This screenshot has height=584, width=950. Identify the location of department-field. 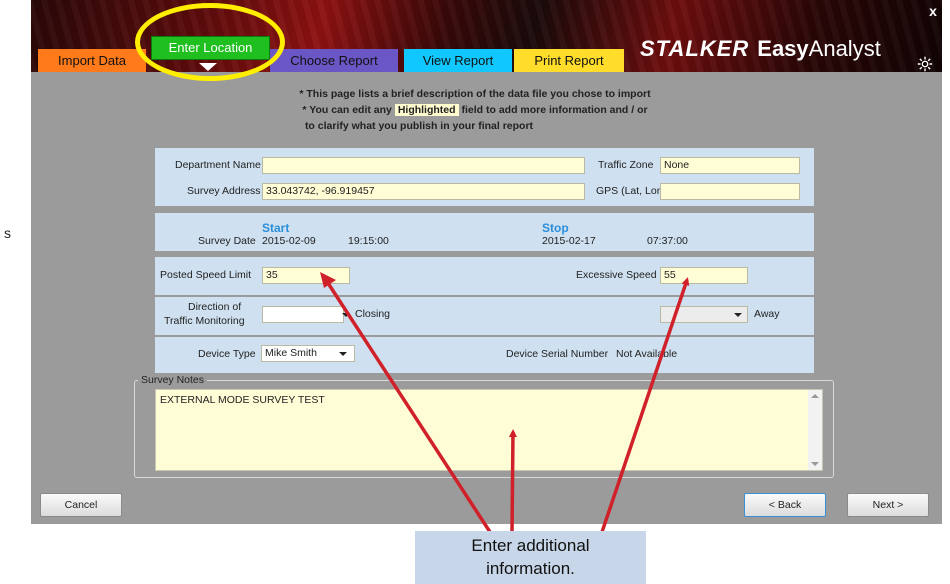
(423, 165).